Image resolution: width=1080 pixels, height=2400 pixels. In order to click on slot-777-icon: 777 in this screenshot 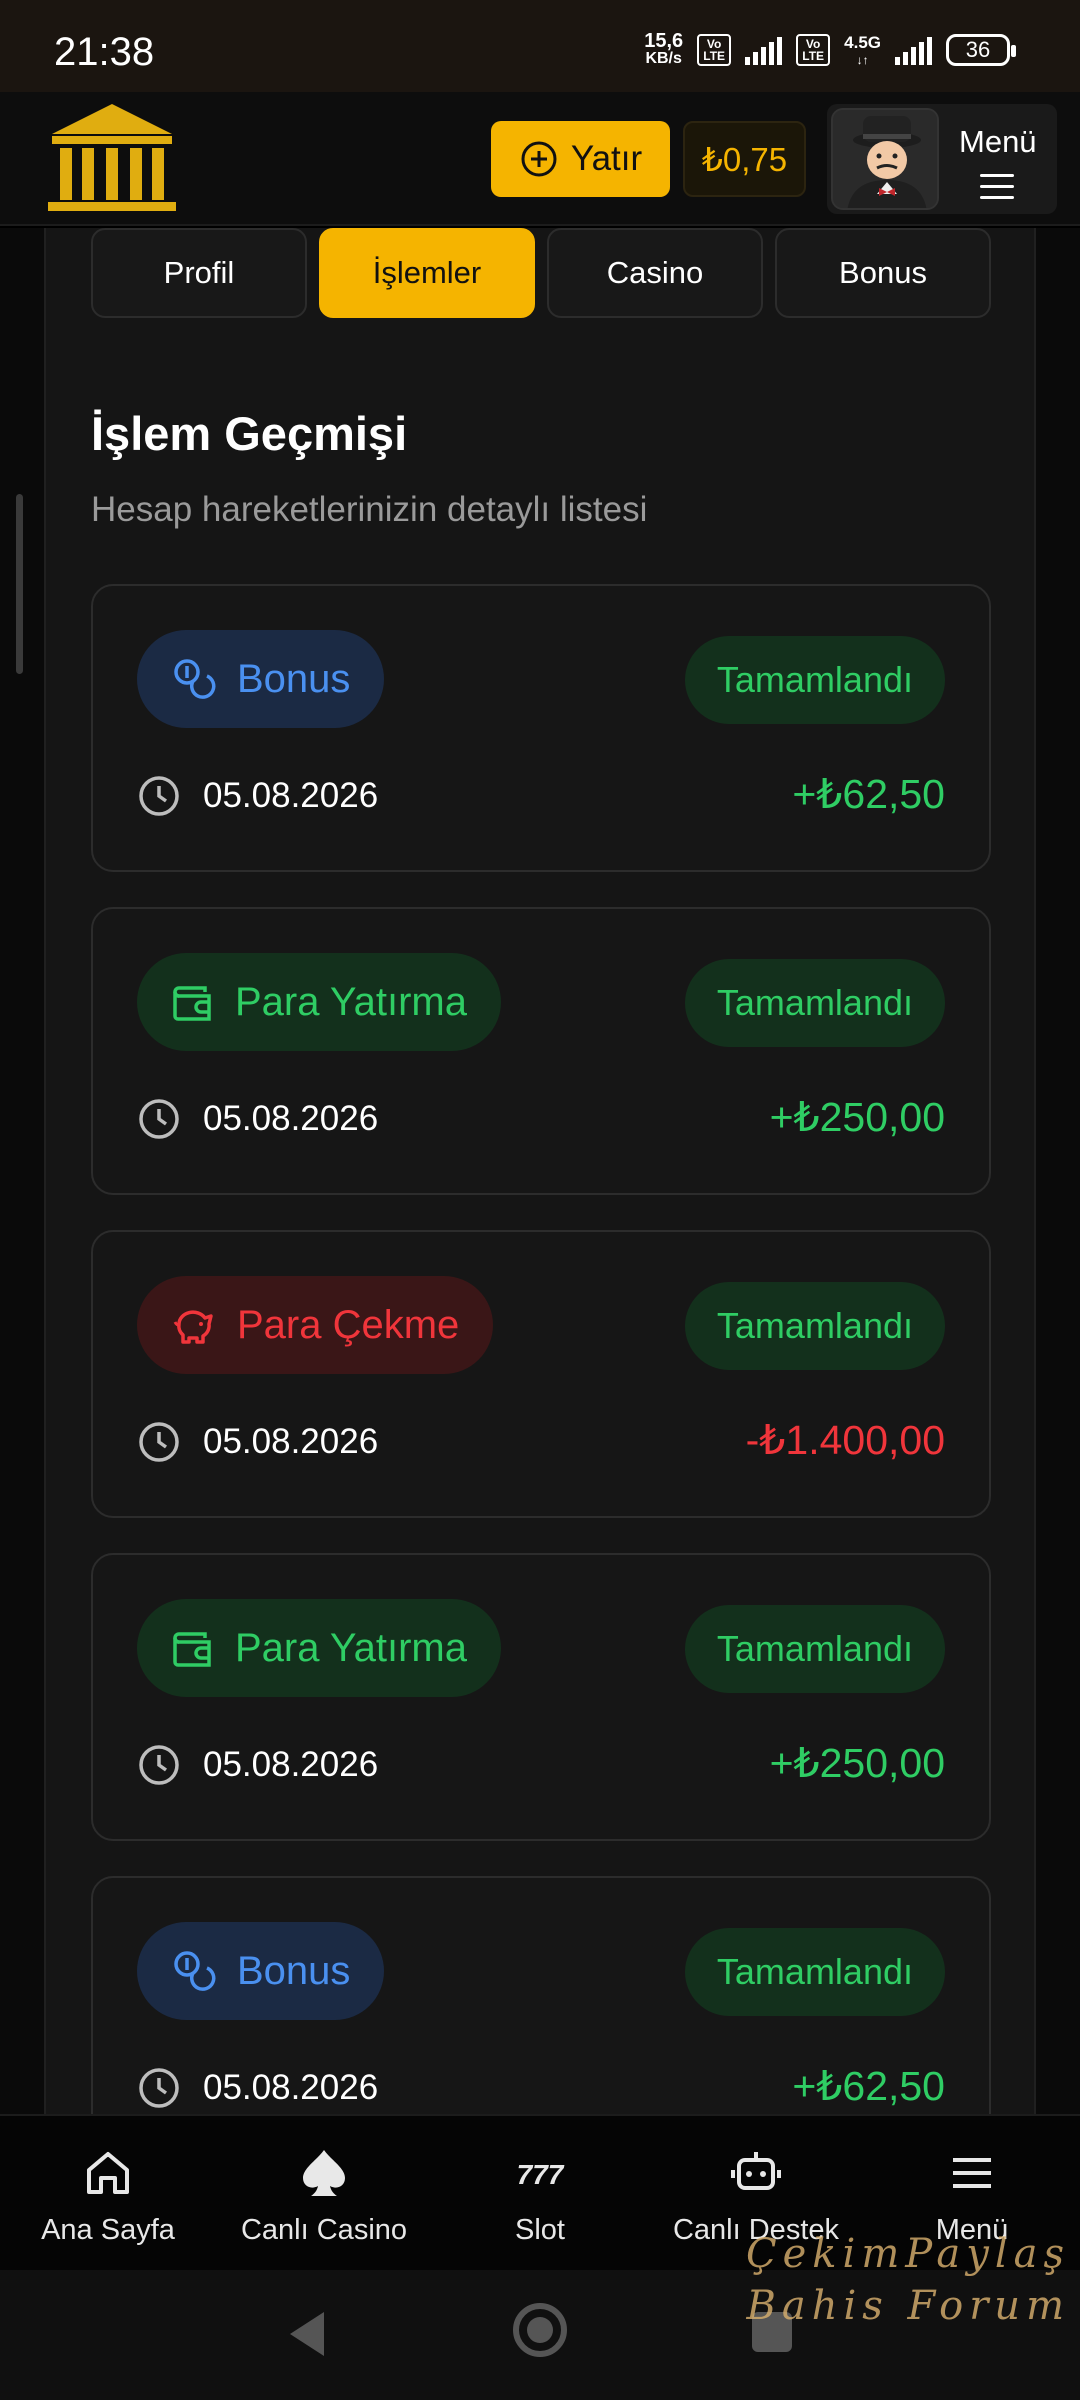, I will do `click(541, 2174)`.